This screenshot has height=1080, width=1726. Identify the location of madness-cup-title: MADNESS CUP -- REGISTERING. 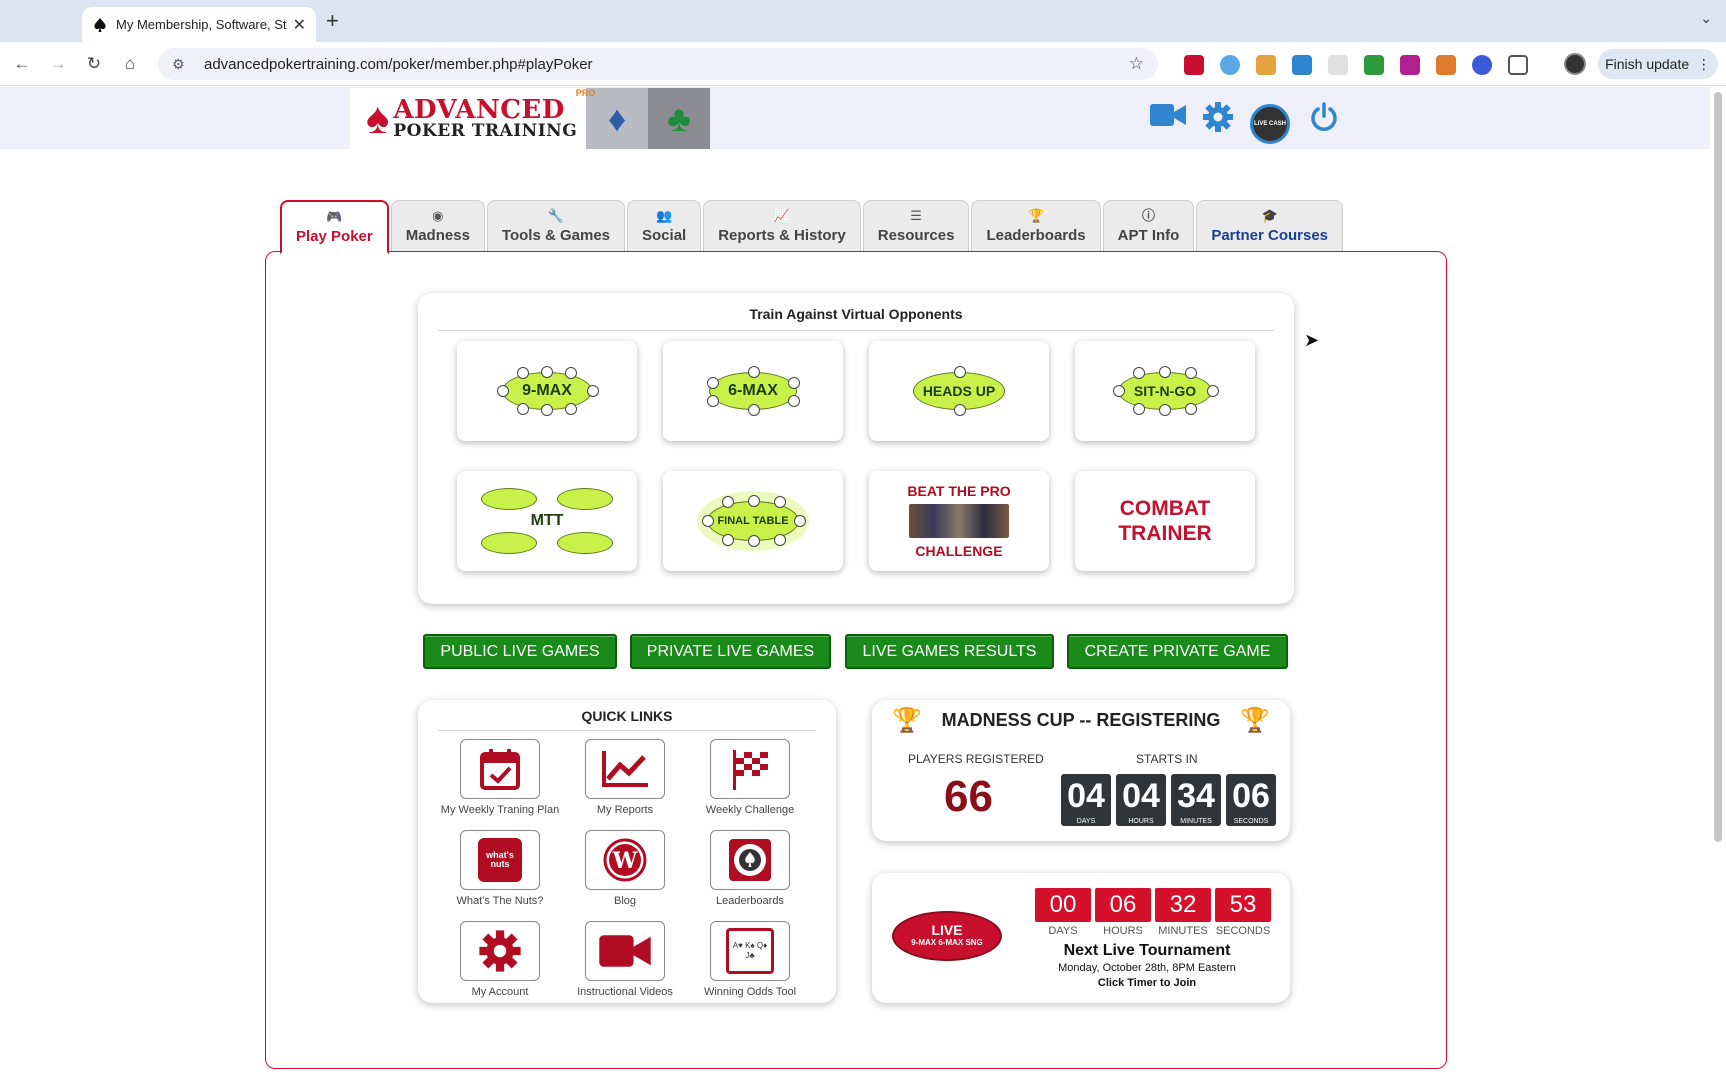
(1081, 720).